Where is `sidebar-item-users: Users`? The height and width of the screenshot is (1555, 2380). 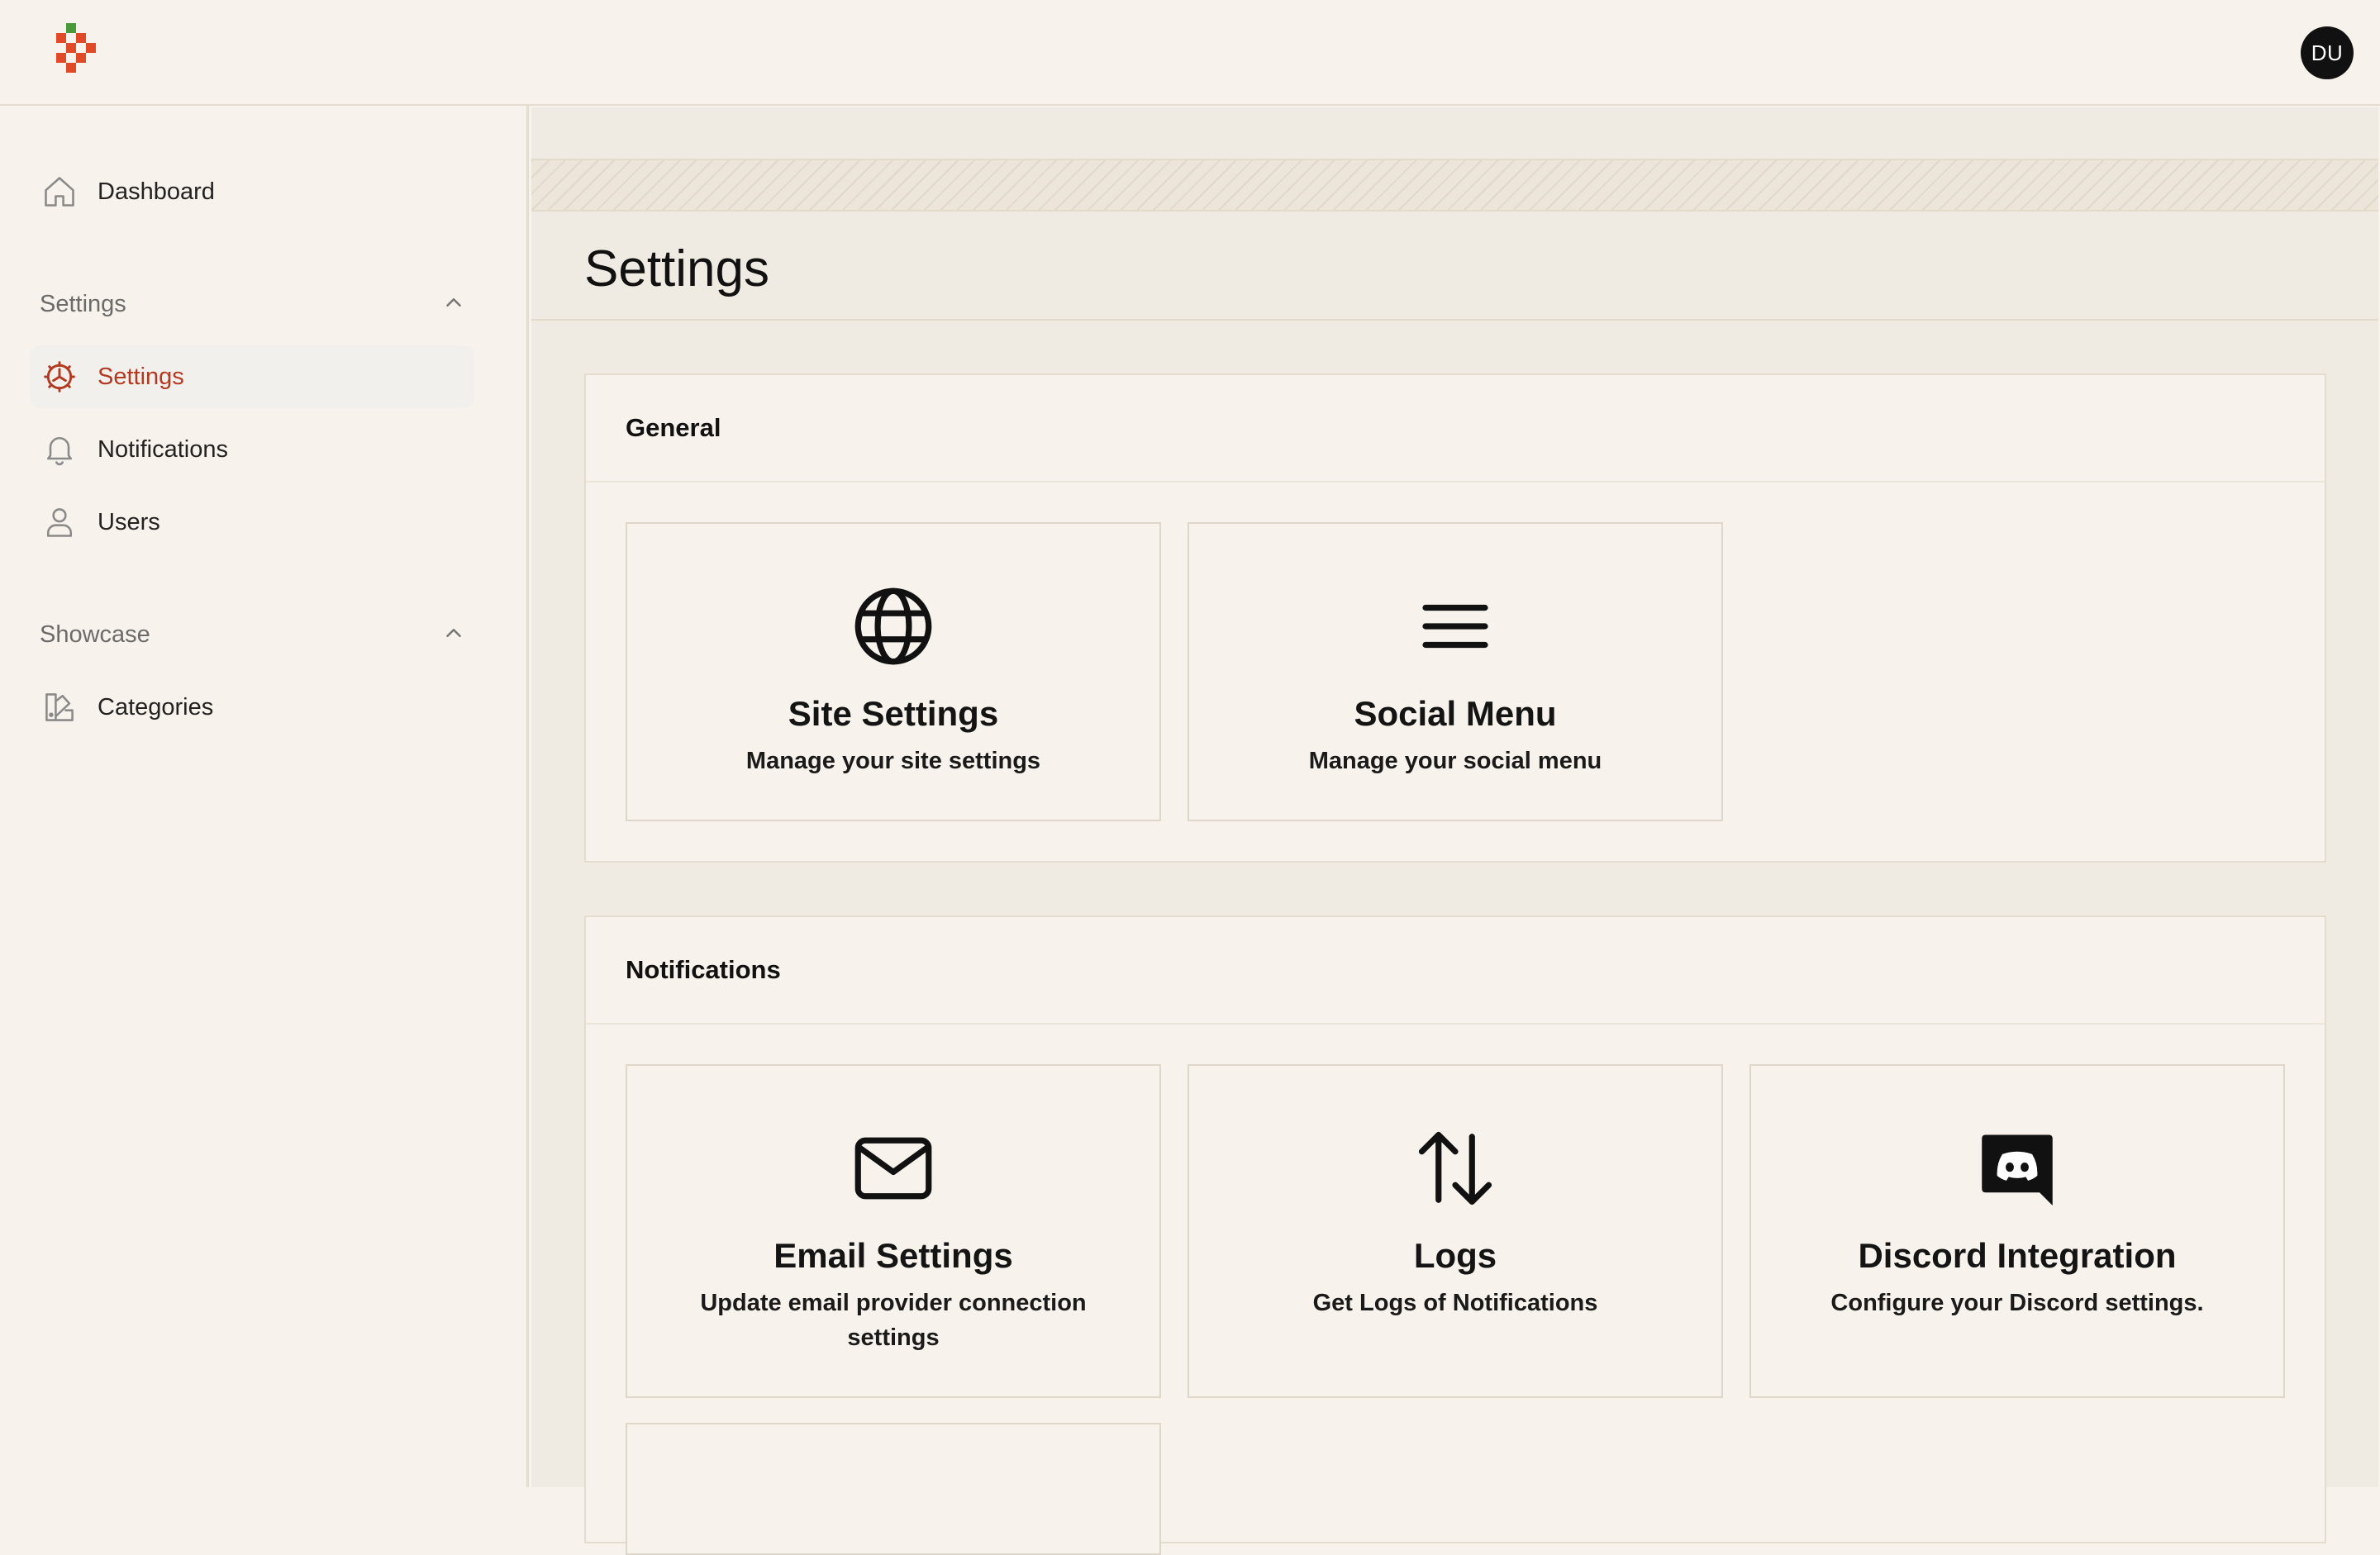
sidebar-item-users: Users is located at coordinates (252, 522).